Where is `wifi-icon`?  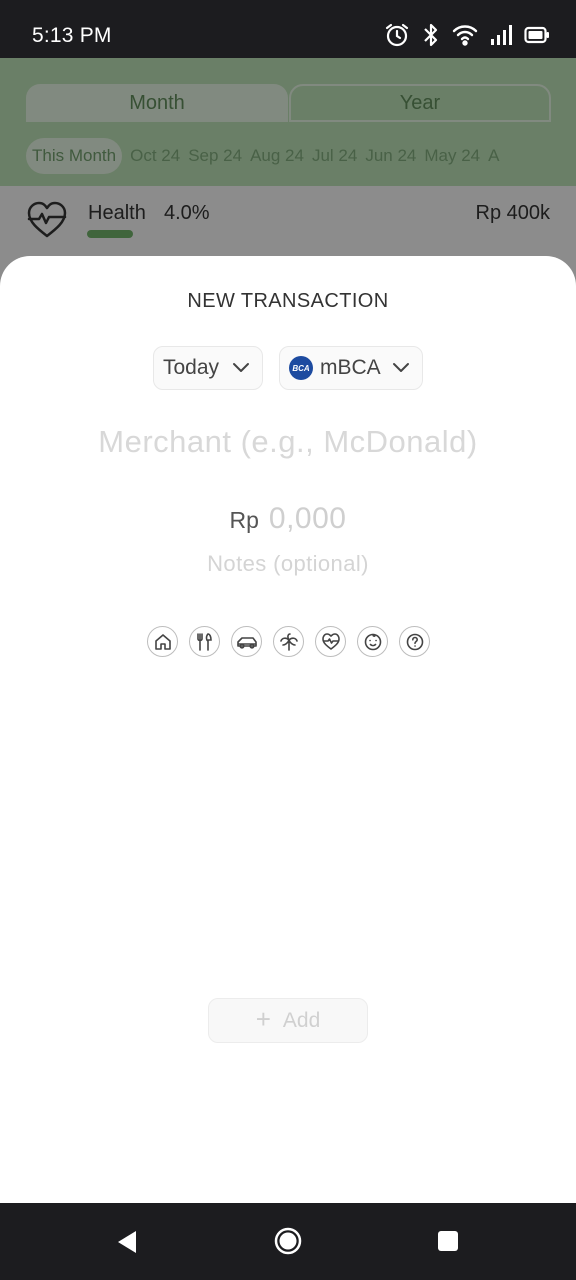 wifi-icon is located at coordinates (465, 35).